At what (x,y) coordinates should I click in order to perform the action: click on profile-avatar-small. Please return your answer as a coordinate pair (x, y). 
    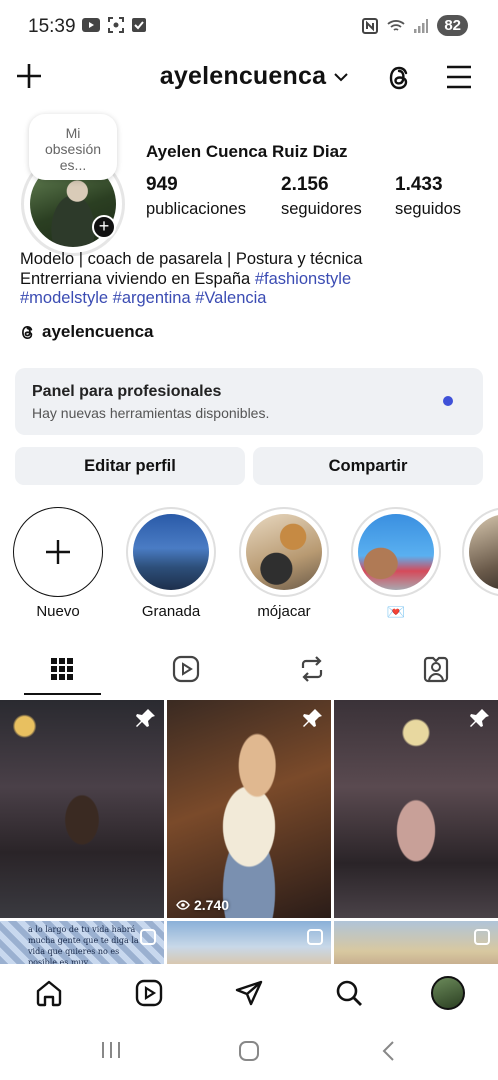
    Looking at the image, I should click on (448, 993).